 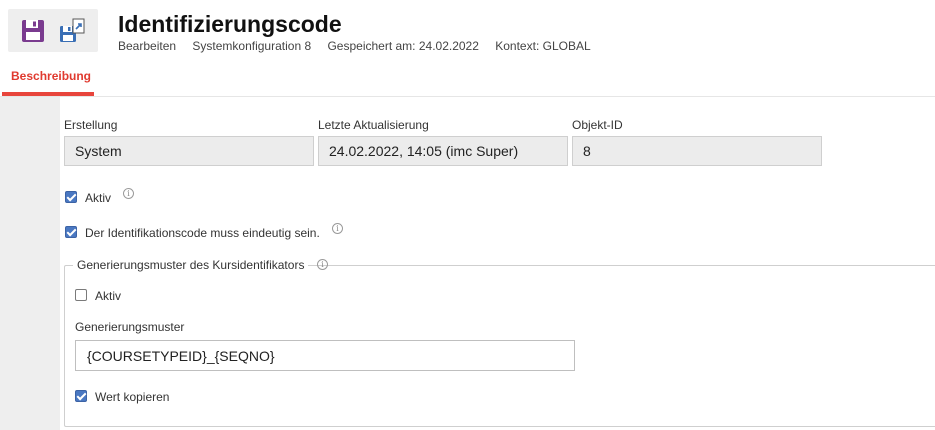 I want to click on last-update-label: Letzte Aktualisierung, so click(x=373, y=125).